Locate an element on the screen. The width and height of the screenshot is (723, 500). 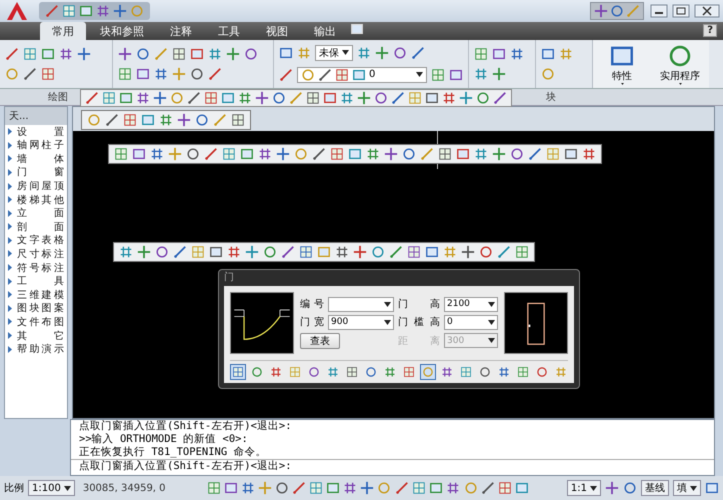
ribbon-large-button: 特性 is located at coordinates (622, 64).